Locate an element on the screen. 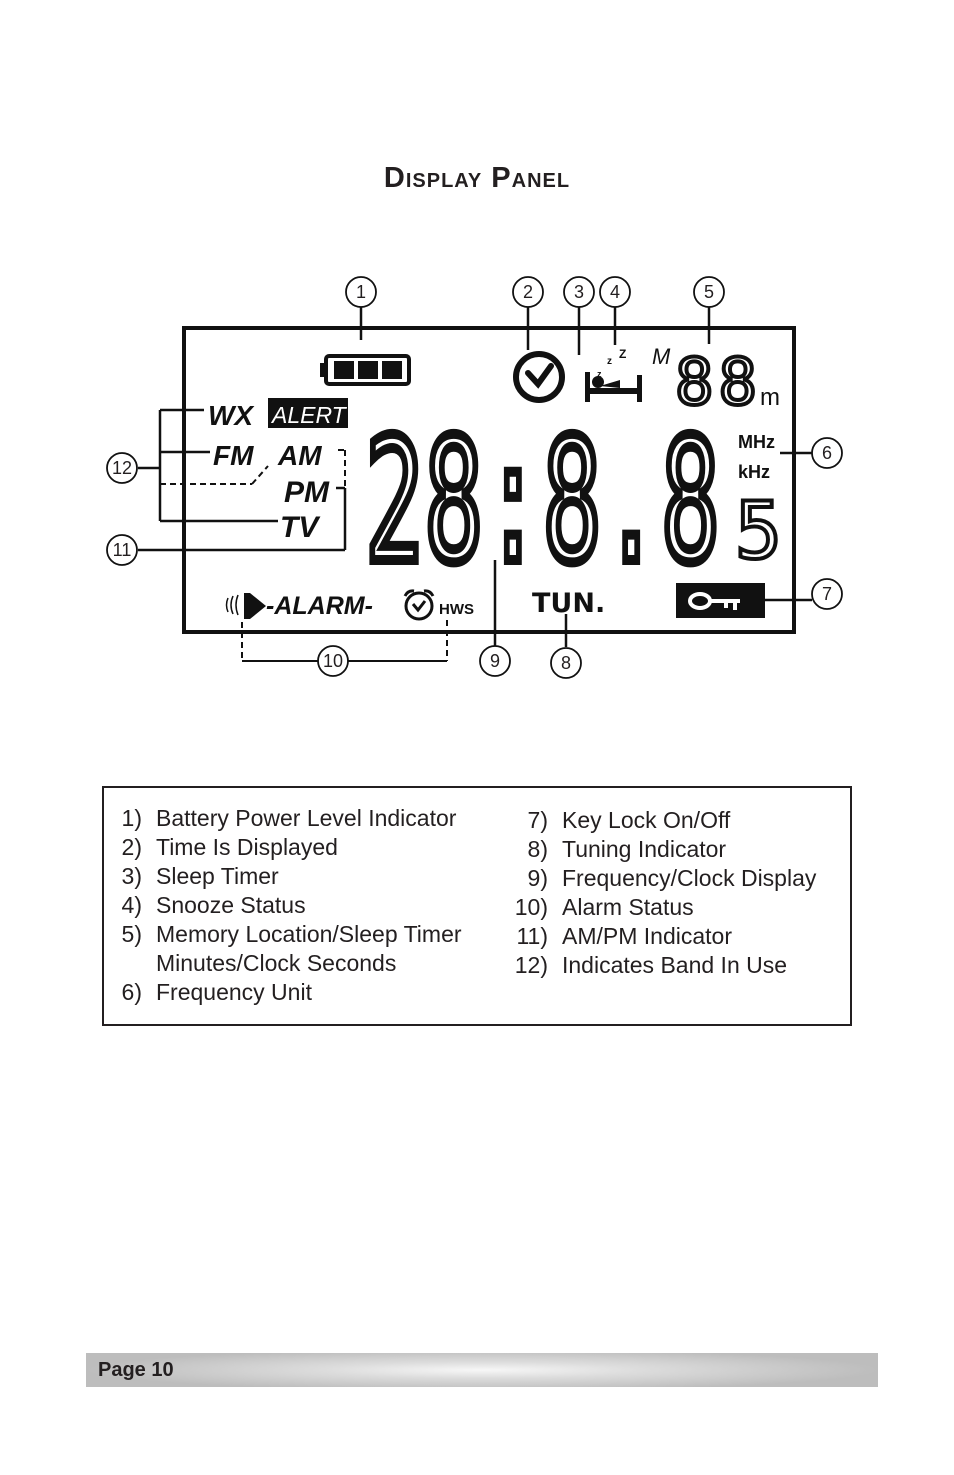  legend-item: 5) Memory Location/Sleep Timer is located at coordinates (291, 934).